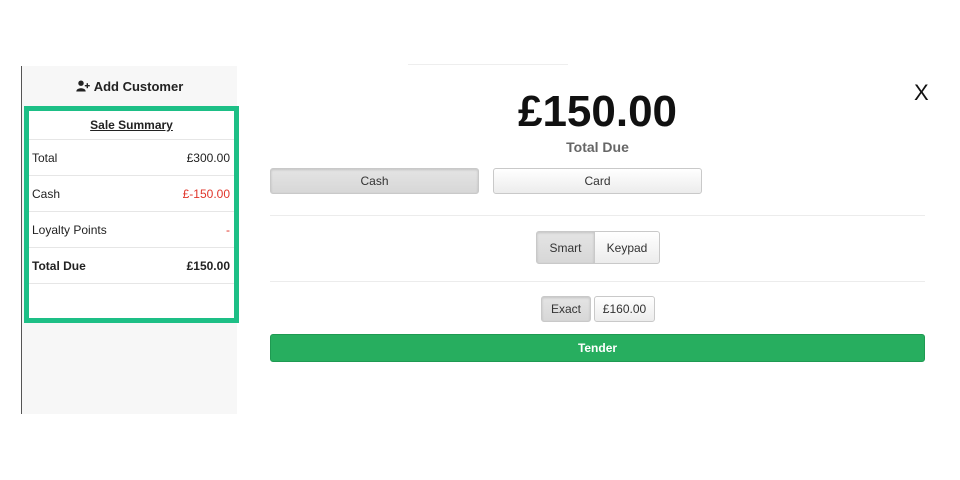 The width and height of the screenshot is (960, 480). What do you see at coordinates (206, 193) in the screenshot?
I see `summary-value: £-150.00` at bounding box center [206, 193].